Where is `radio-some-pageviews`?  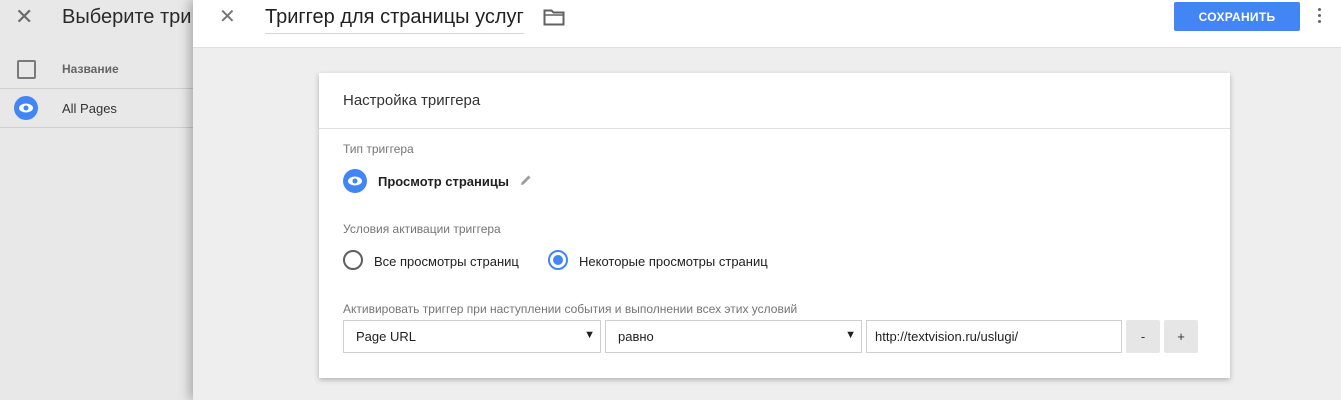
radio-some-pageviews is located at coordinates (558, 260).